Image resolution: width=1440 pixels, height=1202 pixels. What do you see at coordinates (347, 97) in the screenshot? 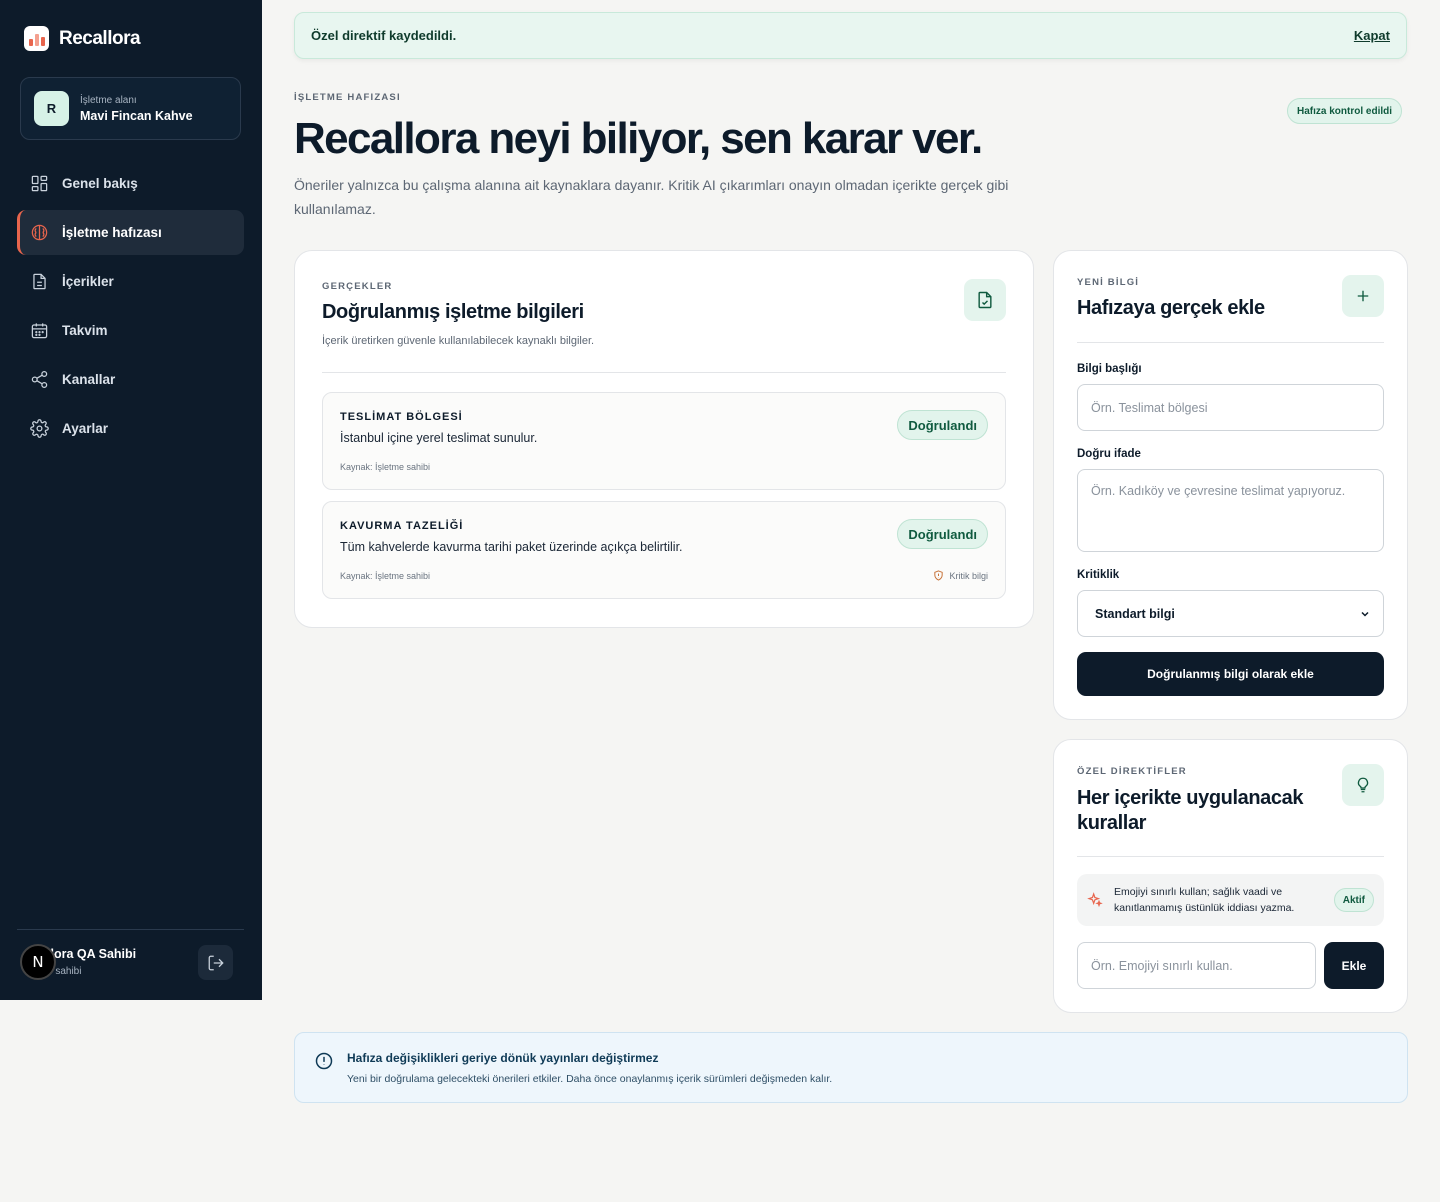
I see `page-eyebrow: İŞLETME HAFIZASI` at bounding box center [347, 97].